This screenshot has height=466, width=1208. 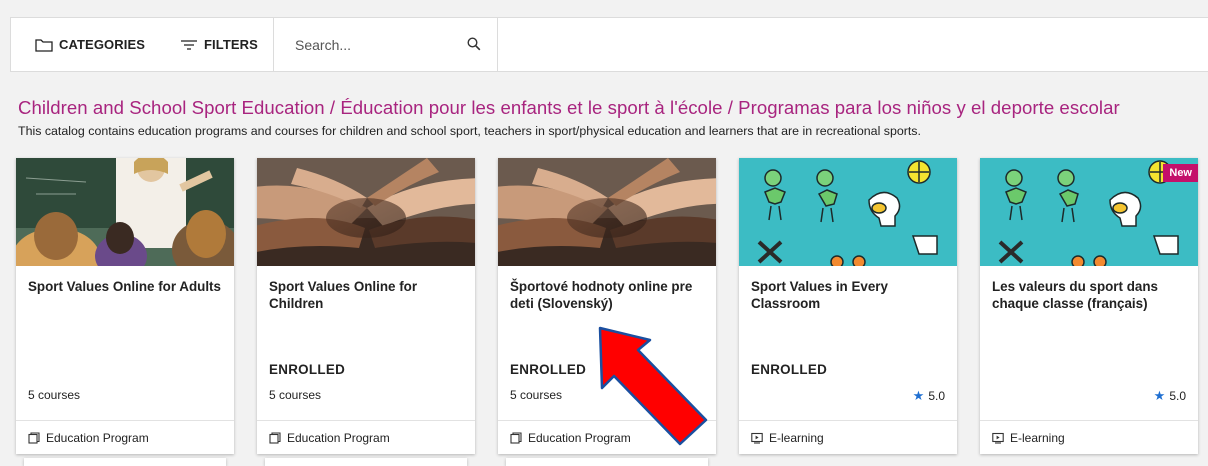 What do you see at coordinates (1089, 212) in the screenshot?
I see `sport-values-illustration: New` at bounding box center [1089, 212].